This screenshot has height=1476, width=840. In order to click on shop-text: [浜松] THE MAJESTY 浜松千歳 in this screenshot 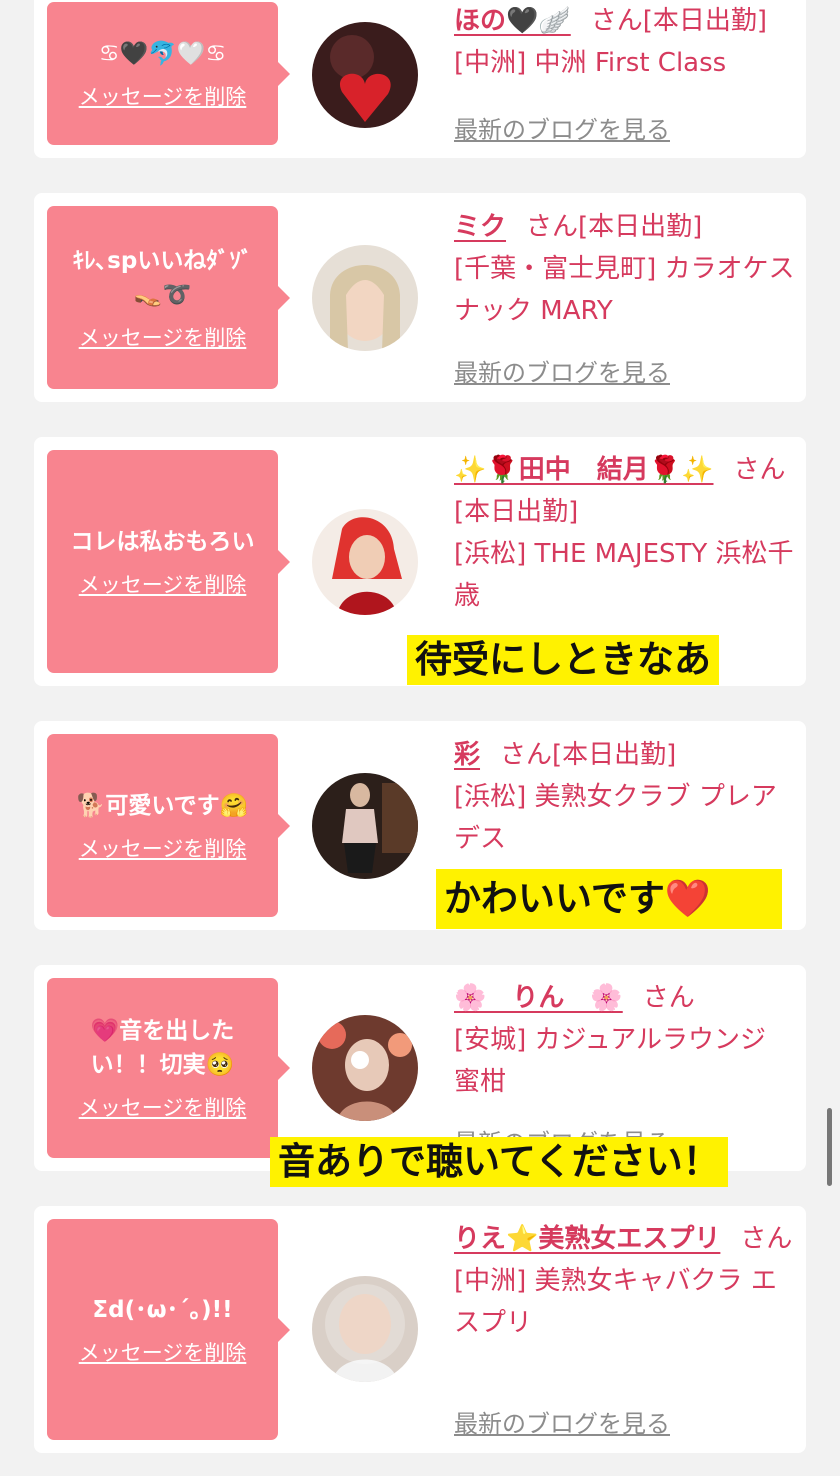, I will do `click(624, 575)`.